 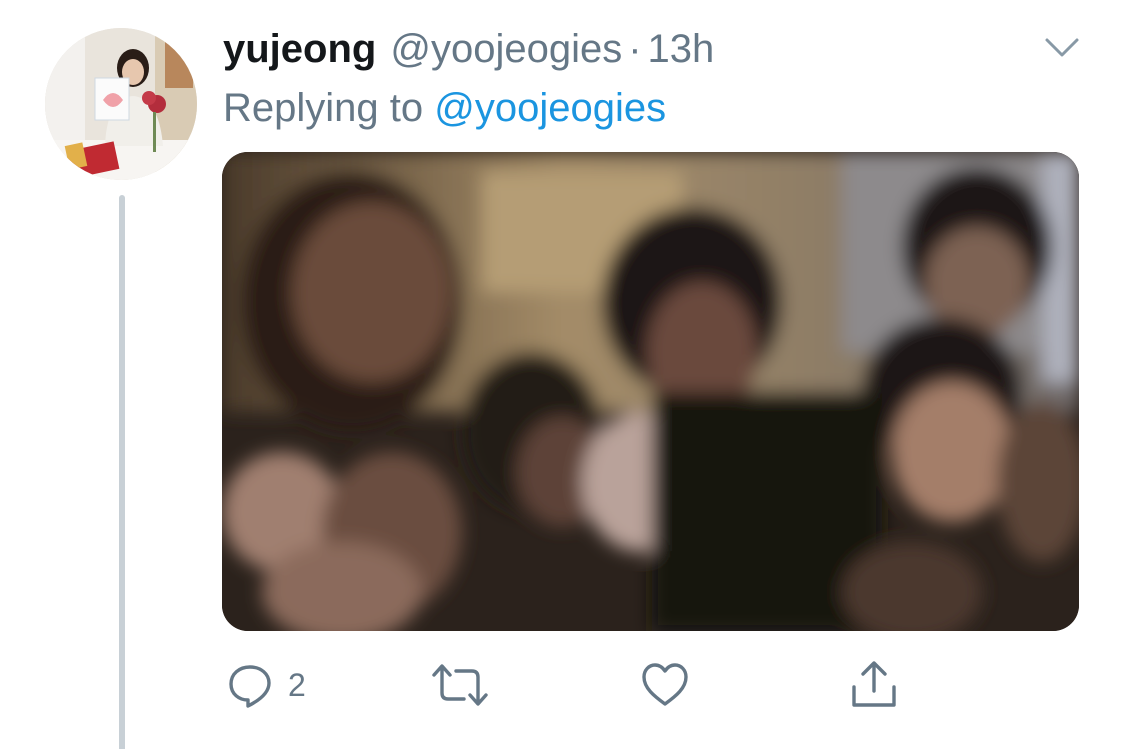 I want to click on replying-to-line: Replying to @yoojeogies, so click(x=444, y=108).